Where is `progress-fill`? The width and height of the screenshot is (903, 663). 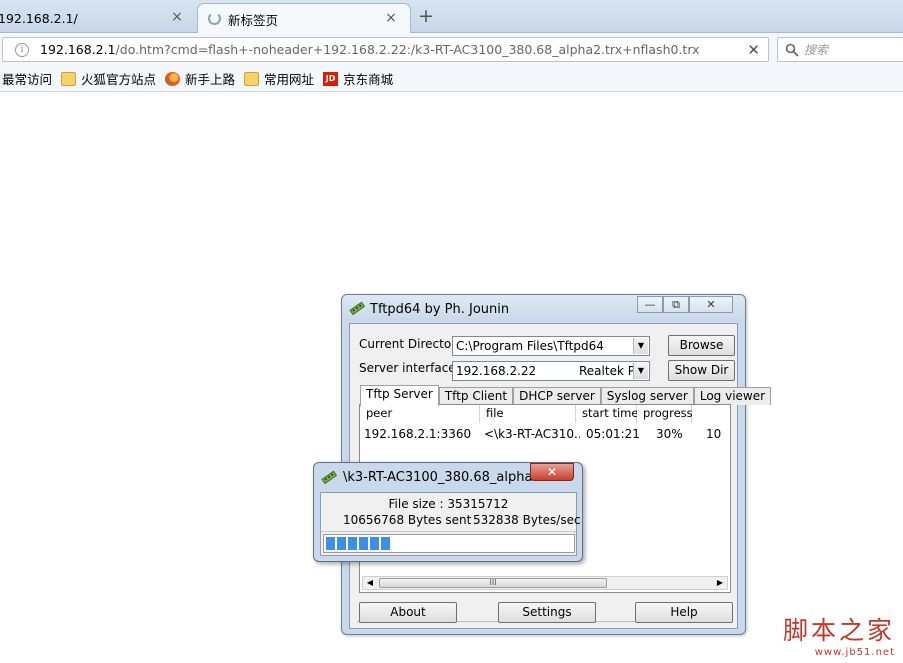
progress-fill is located at coordinates (358, 543).